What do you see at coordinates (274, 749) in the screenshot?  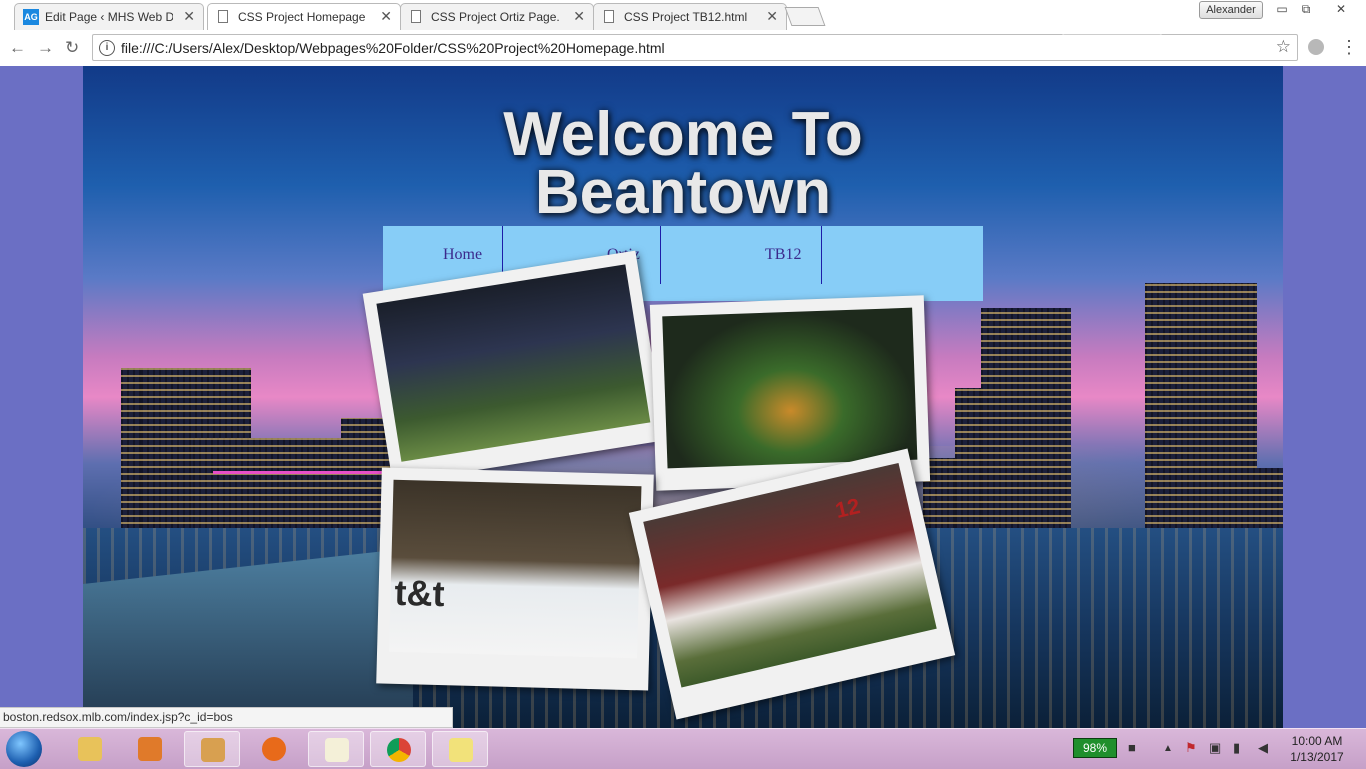 I see `firefox-icon` at bounding box center [274, 749].